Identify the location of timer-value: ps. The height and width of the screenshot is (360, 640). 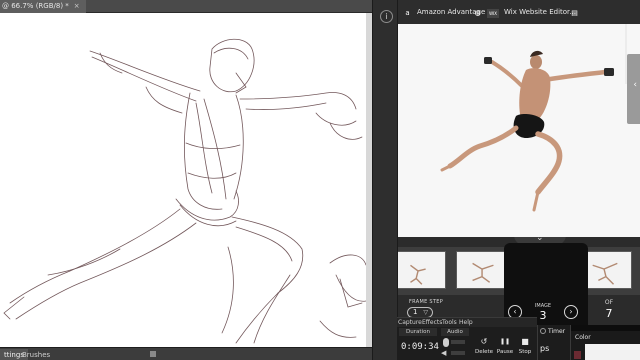
(545, 348).